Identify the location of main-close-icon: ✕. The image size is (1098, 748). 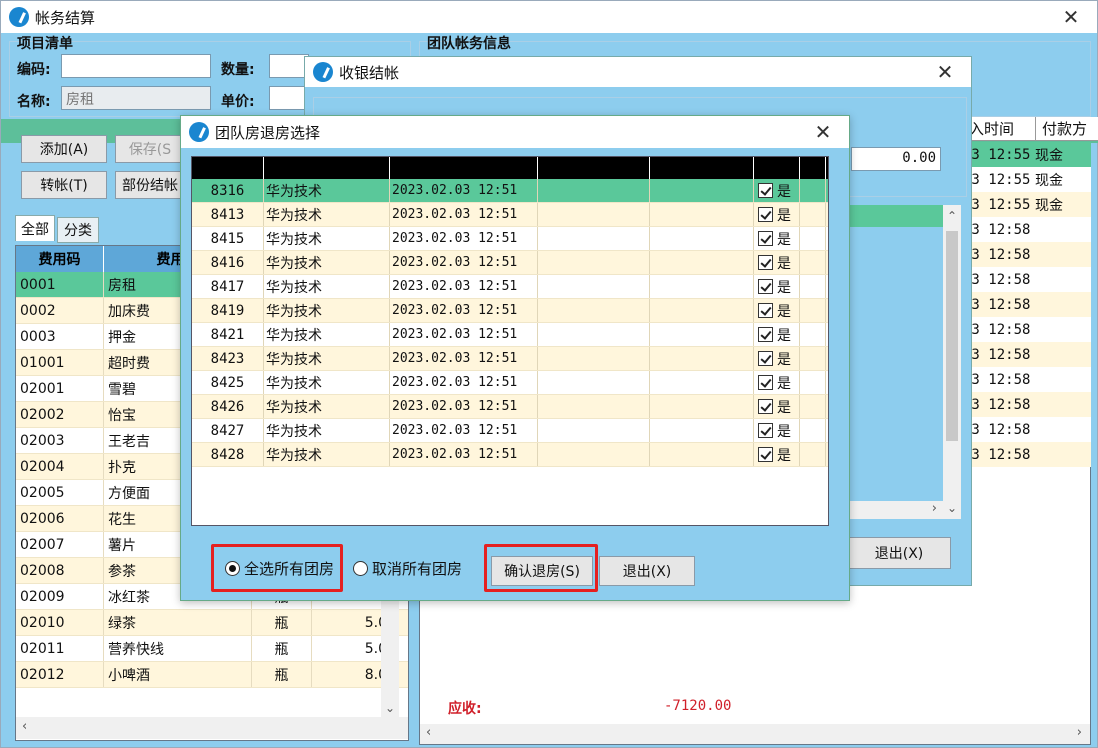
(1071, 17).